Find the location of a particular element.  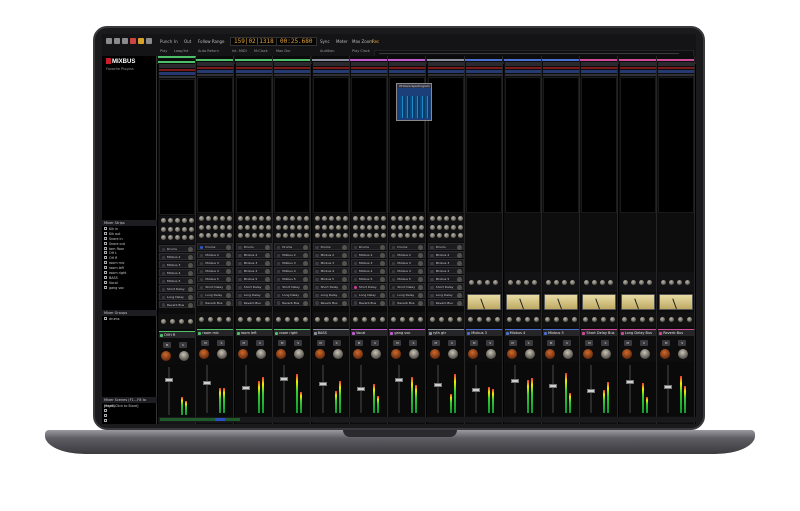

strip-name-button: Vocal is located at coordinates (369, 332).